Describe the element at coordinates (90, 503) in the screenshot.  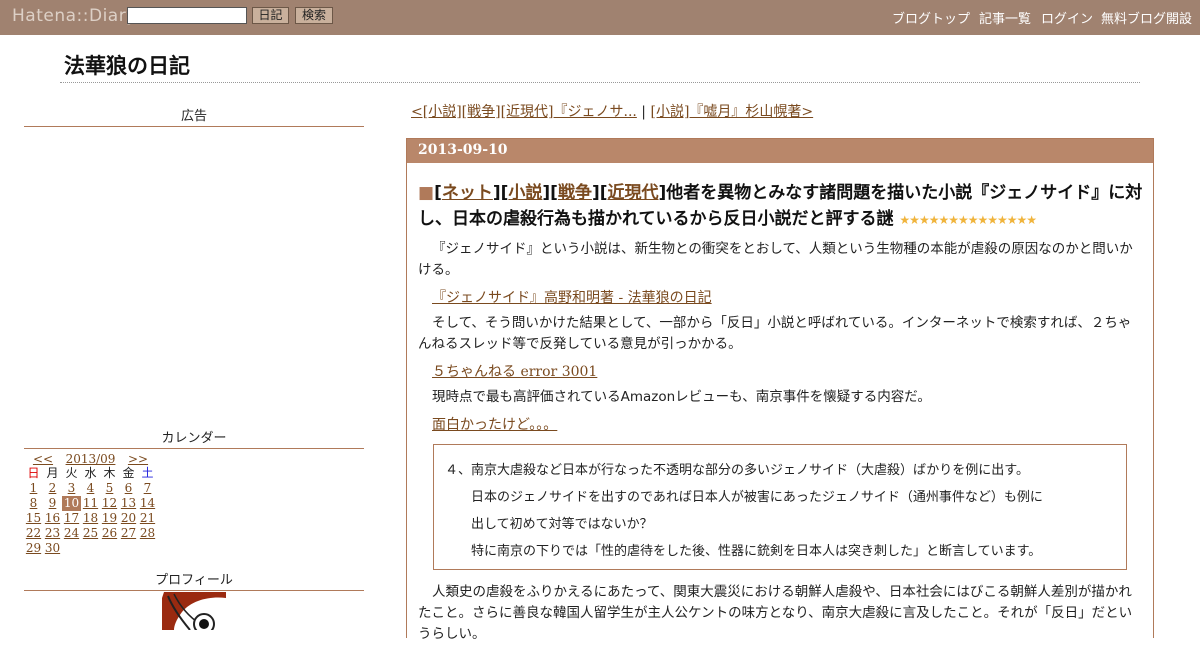
I see `calendar-day: 11` at that location.